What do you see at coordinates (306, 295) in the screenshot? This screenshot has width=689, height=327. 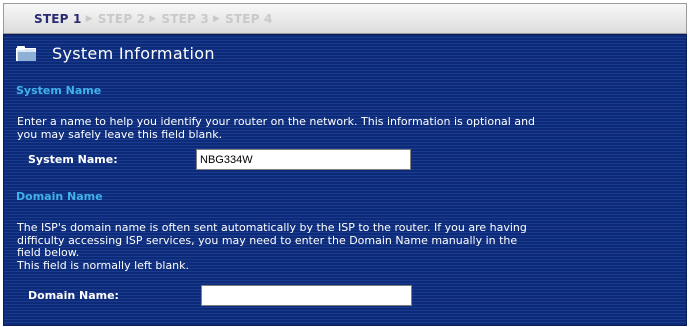 I see `domain-name-field` at bounding box center [306, 295].